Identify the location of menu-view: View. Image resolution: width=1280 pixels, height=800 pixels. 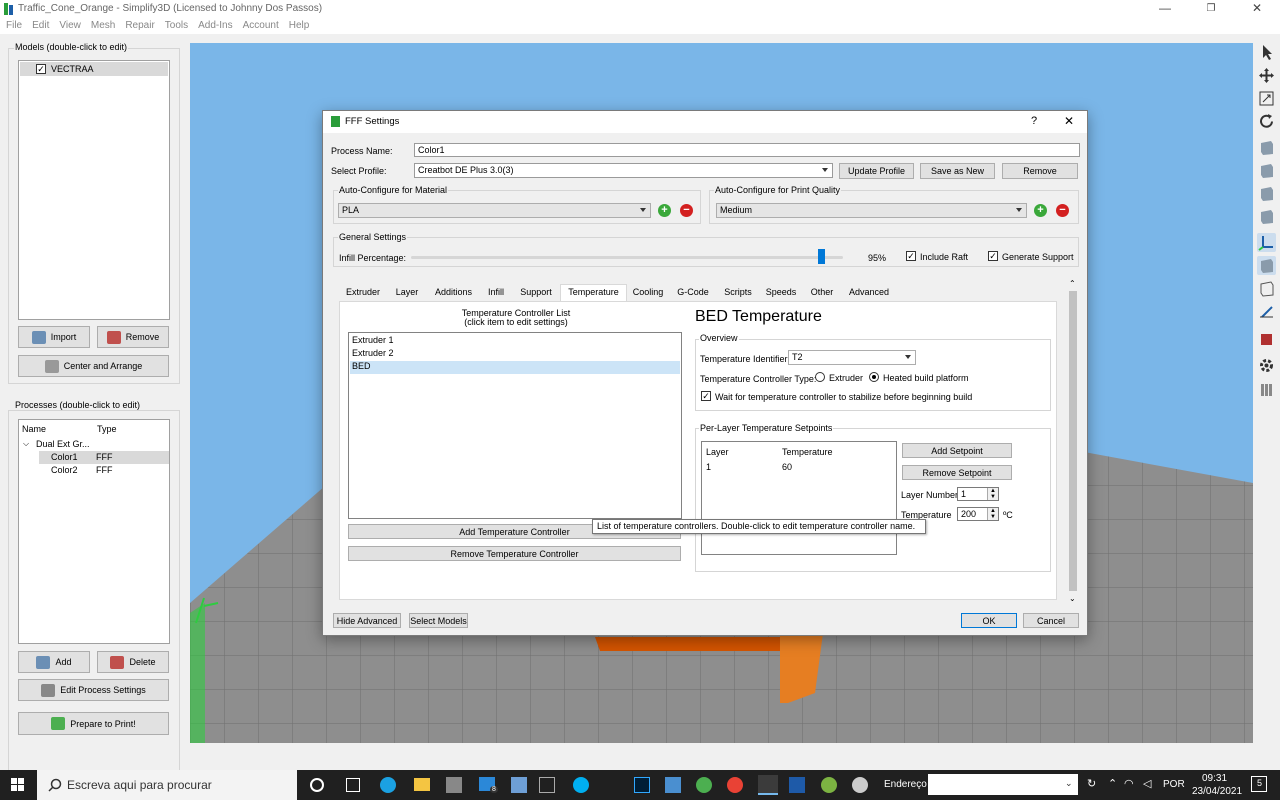
(70, 24).